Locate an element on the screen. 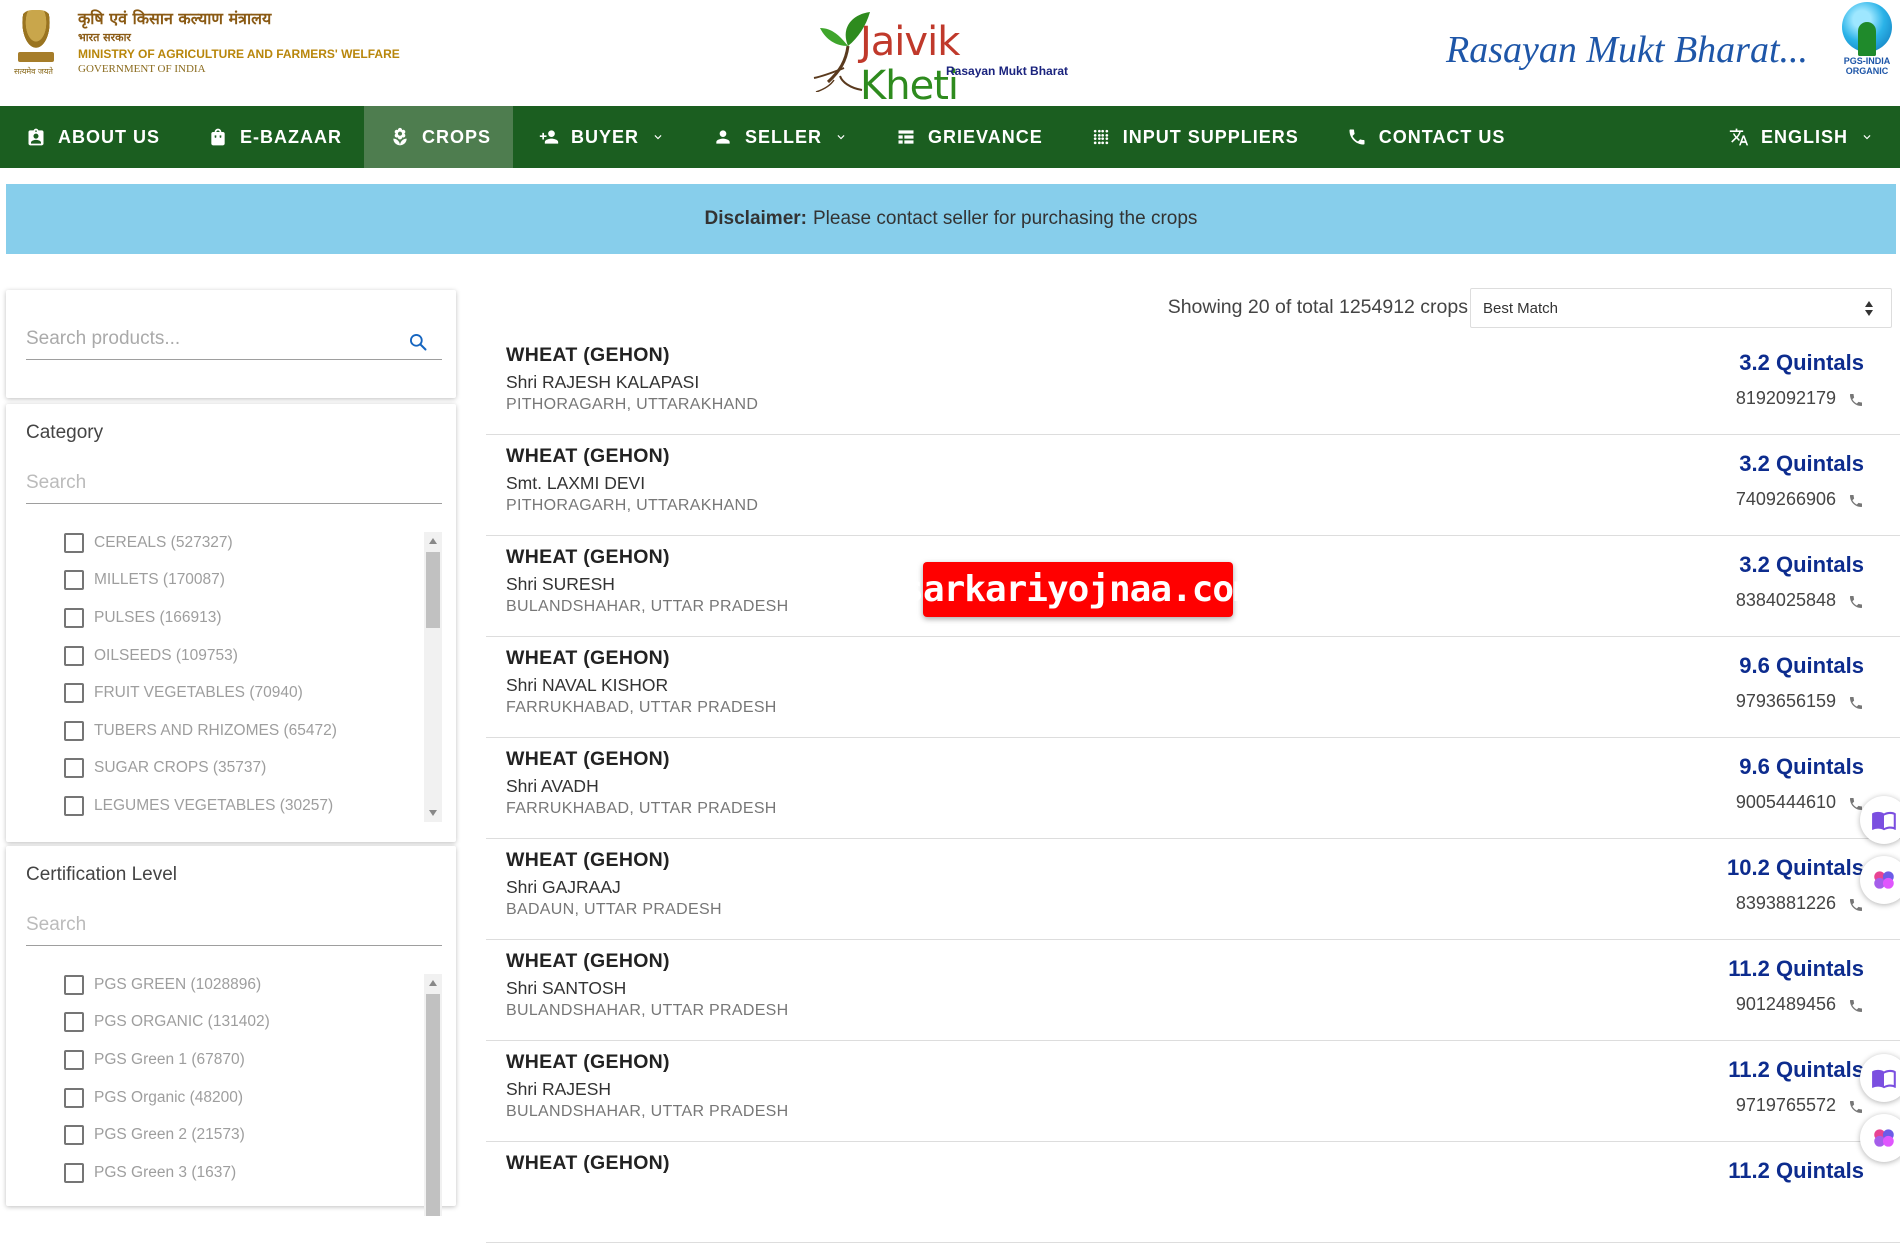  nav-contact-us: CONTACT US is located at coordinates (1424, 137).